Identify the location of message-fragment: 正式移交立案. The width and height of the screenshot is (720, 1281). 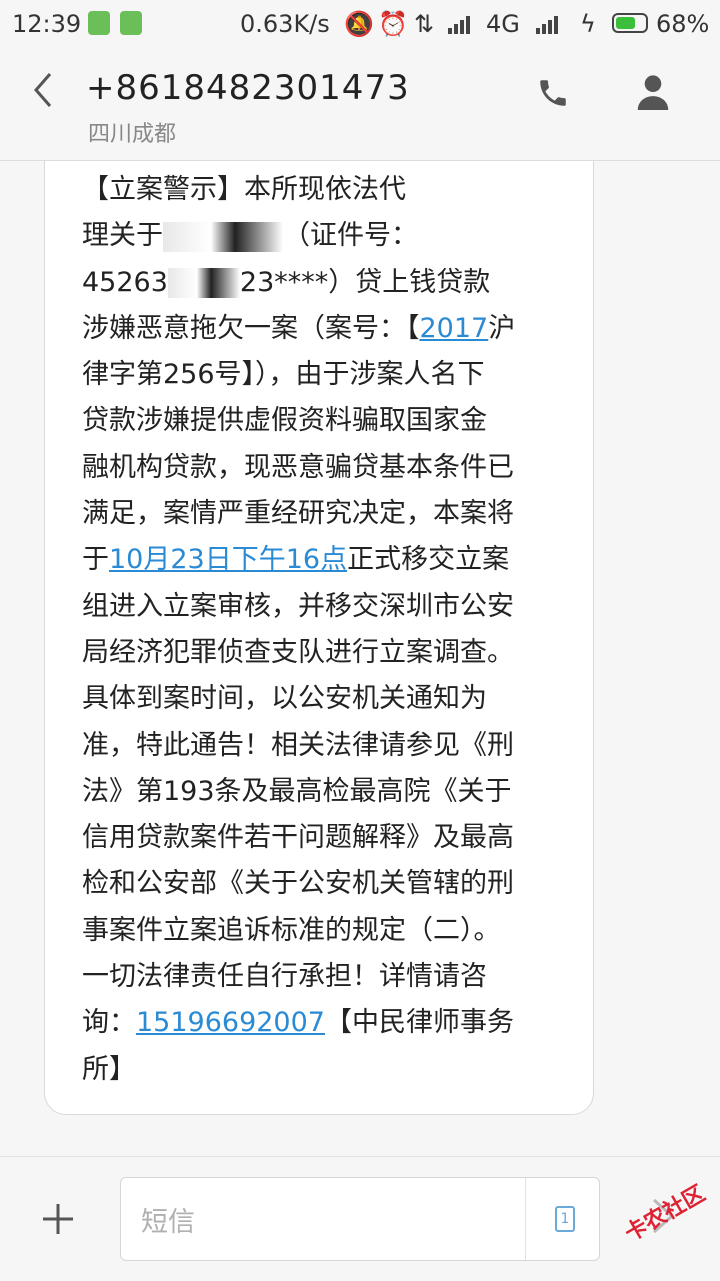
(428, 560).